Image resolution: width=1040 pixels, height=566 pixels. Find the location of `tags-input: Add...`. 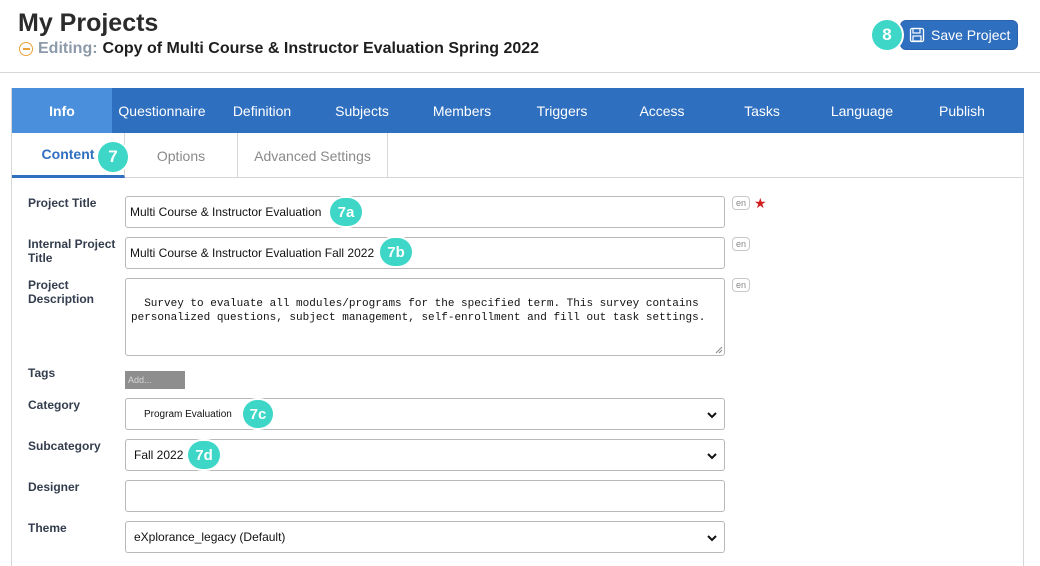

tags-input: Add... is located at coordinates (155, 380).